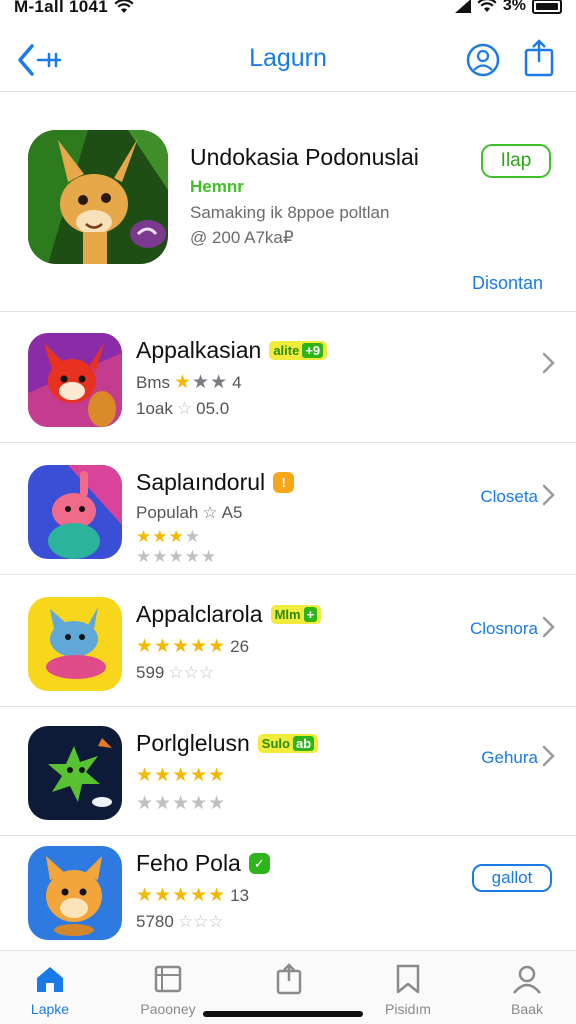 Image resolution: width=576 pixels, height=1024 pixels. I want to click on app-badge: alite +9, so click(298, 350).